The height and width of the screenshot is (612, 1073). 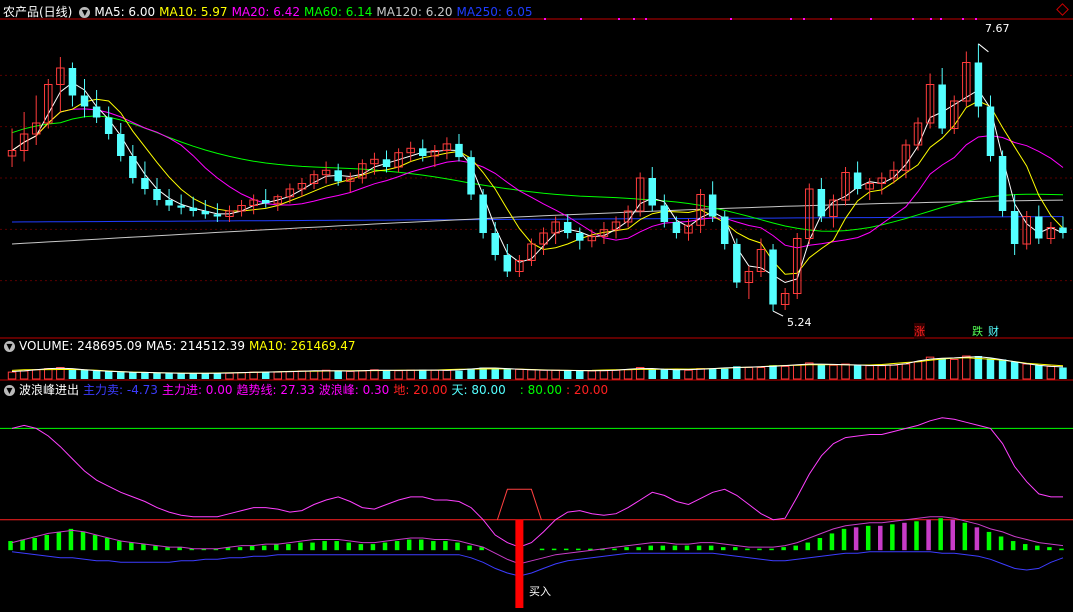 I want to click on zhang-marker: 涨, so click(x=919, y=331).